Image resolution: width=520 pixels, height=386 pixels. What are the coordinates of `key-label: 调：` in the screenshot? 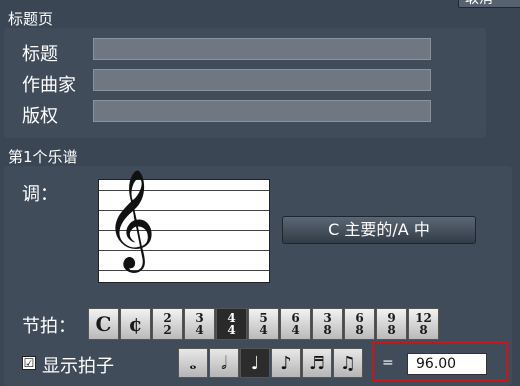 It's located at (40, 194).